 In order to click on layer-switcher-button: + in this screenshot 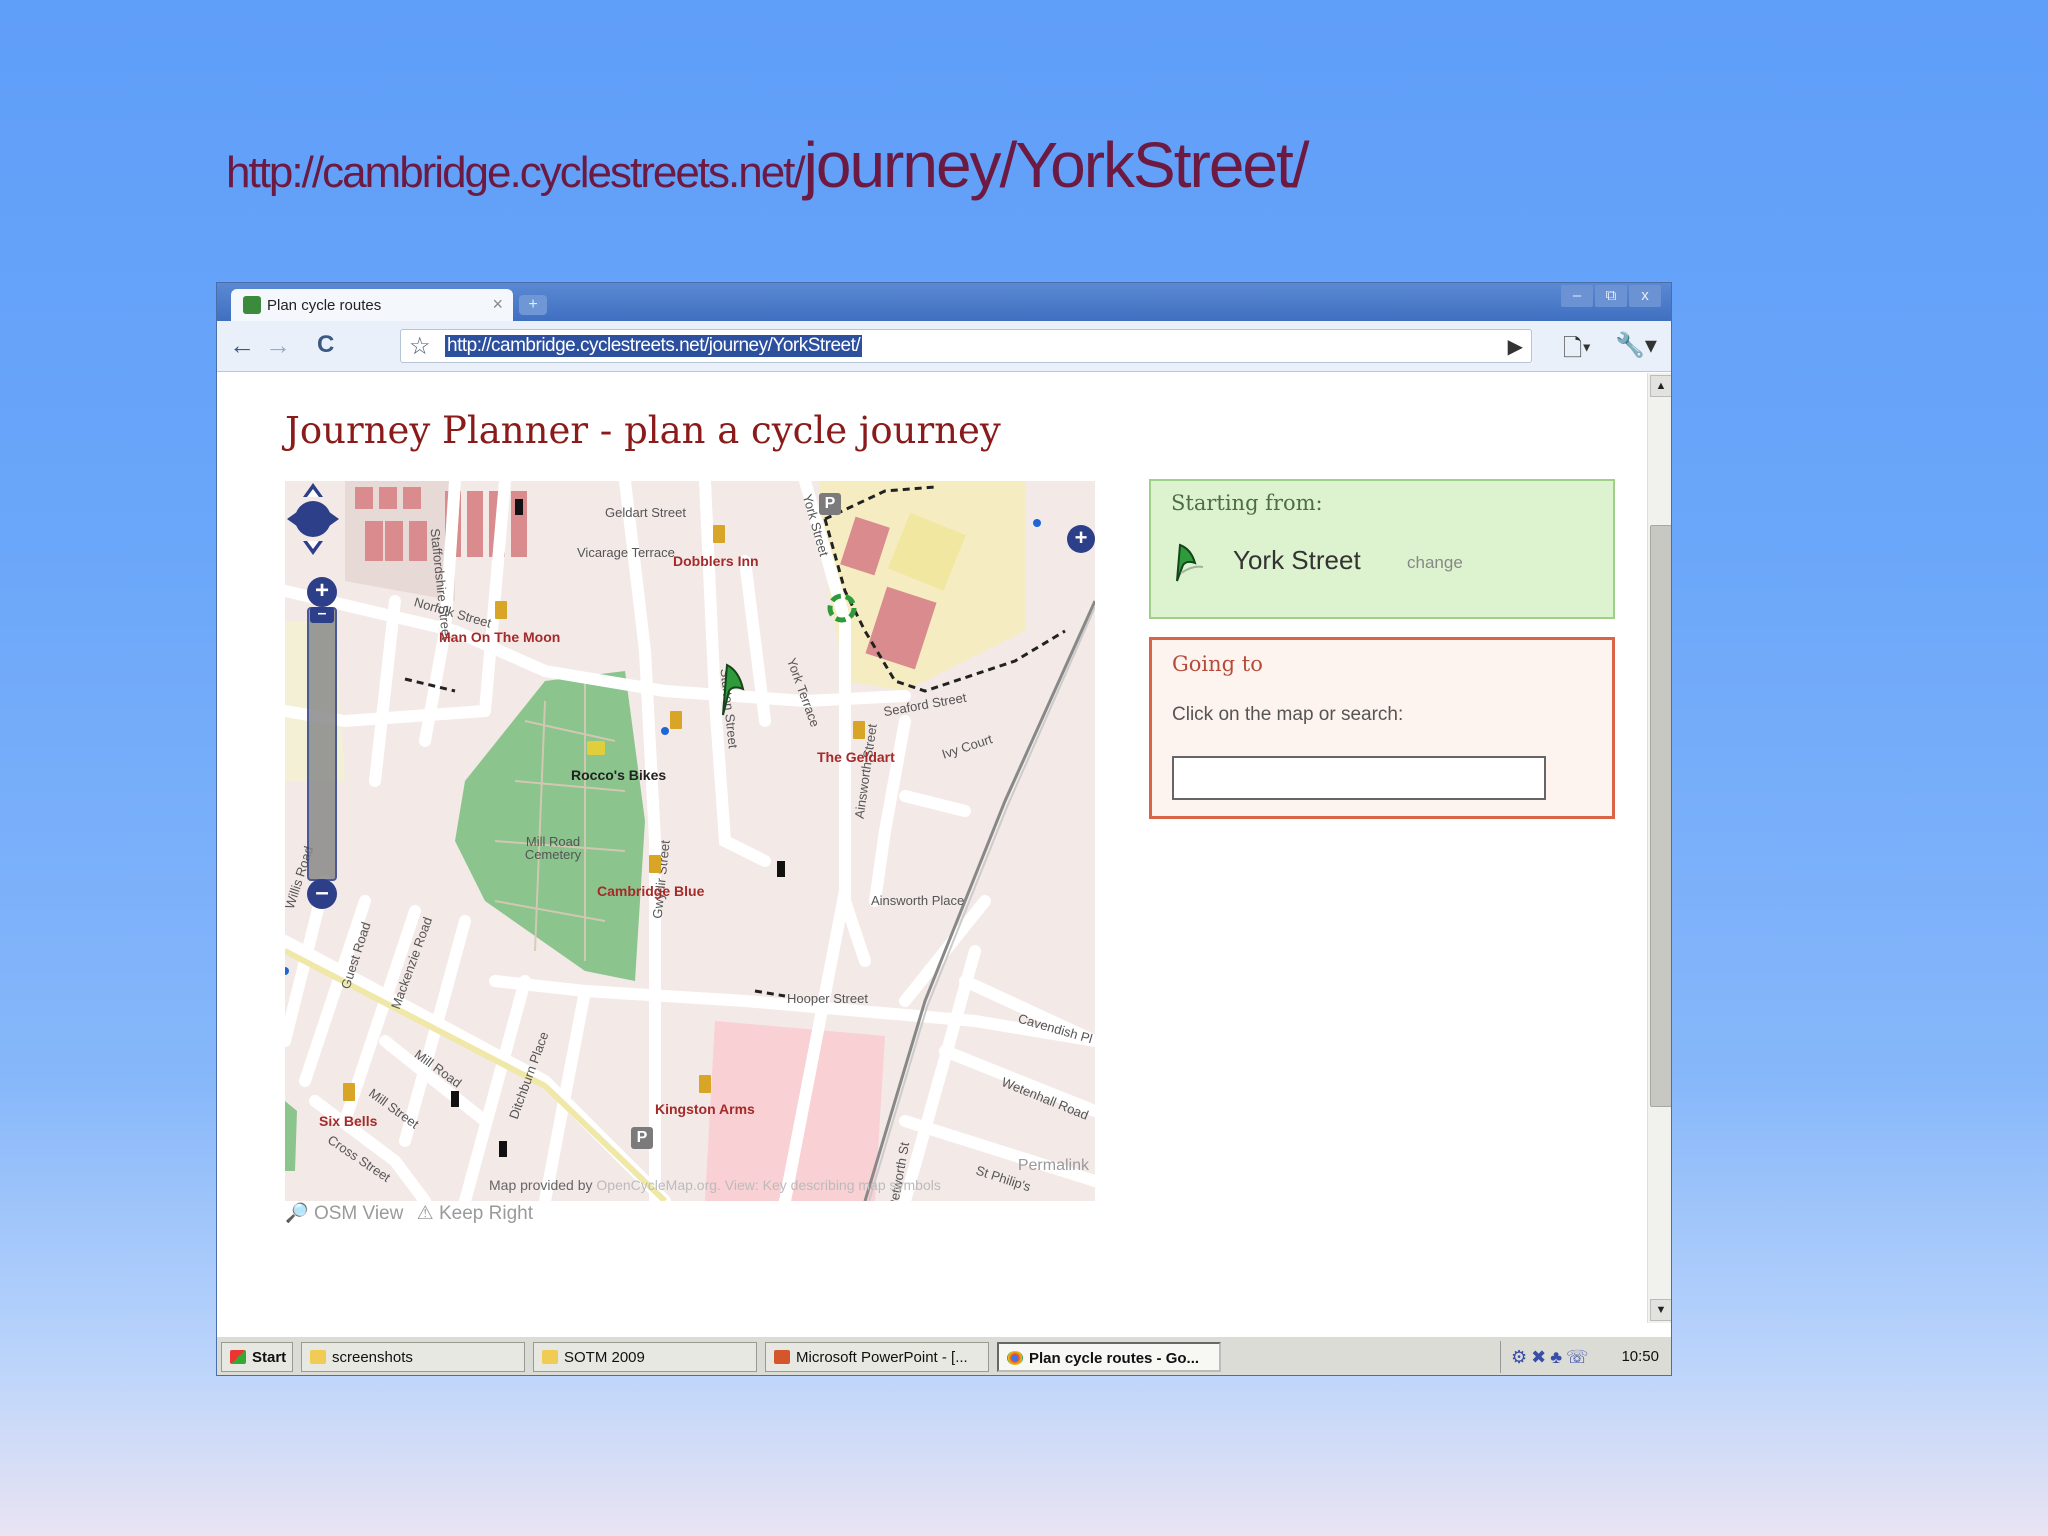, I will do `click(1081, 539)`.